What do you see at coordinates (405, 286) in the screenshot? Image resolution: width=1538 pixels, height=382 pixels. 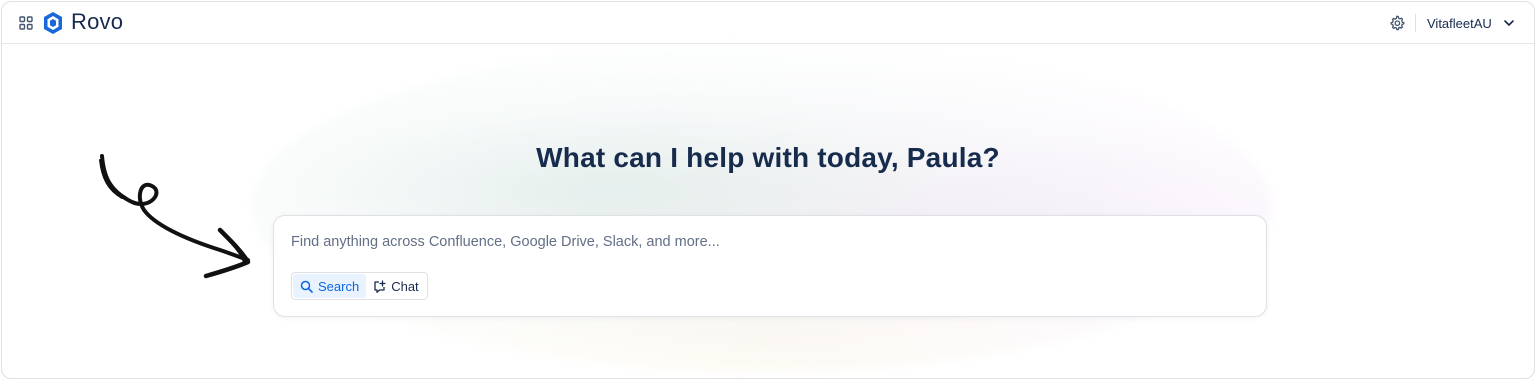 I see `chat-mode-label: Chat` at bounding box center [405, 286].